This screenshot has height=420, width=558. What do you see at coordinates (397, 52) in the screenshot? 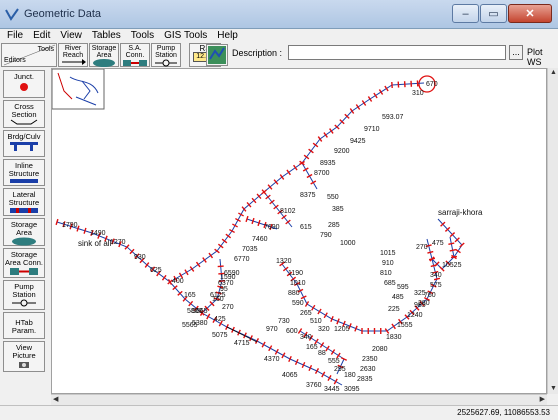
I see `description-input` at bounding box center [397, 52].